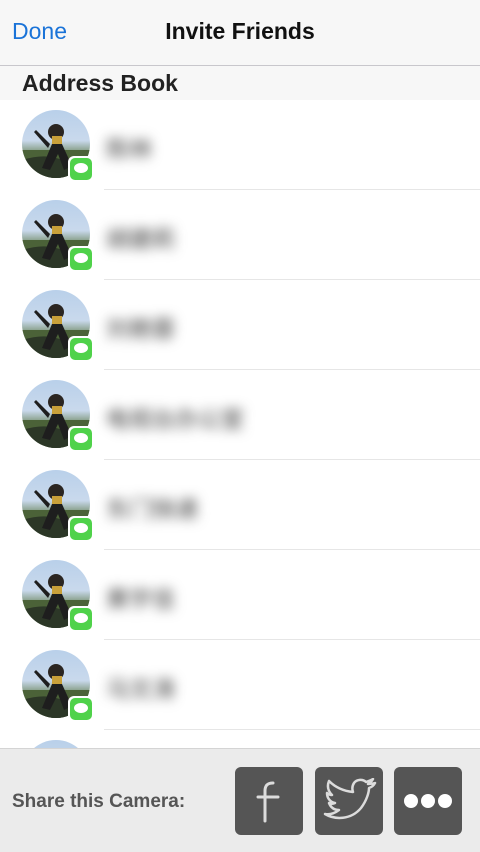  I want to click on contact-row: 胡建莉, so click(240, 235).